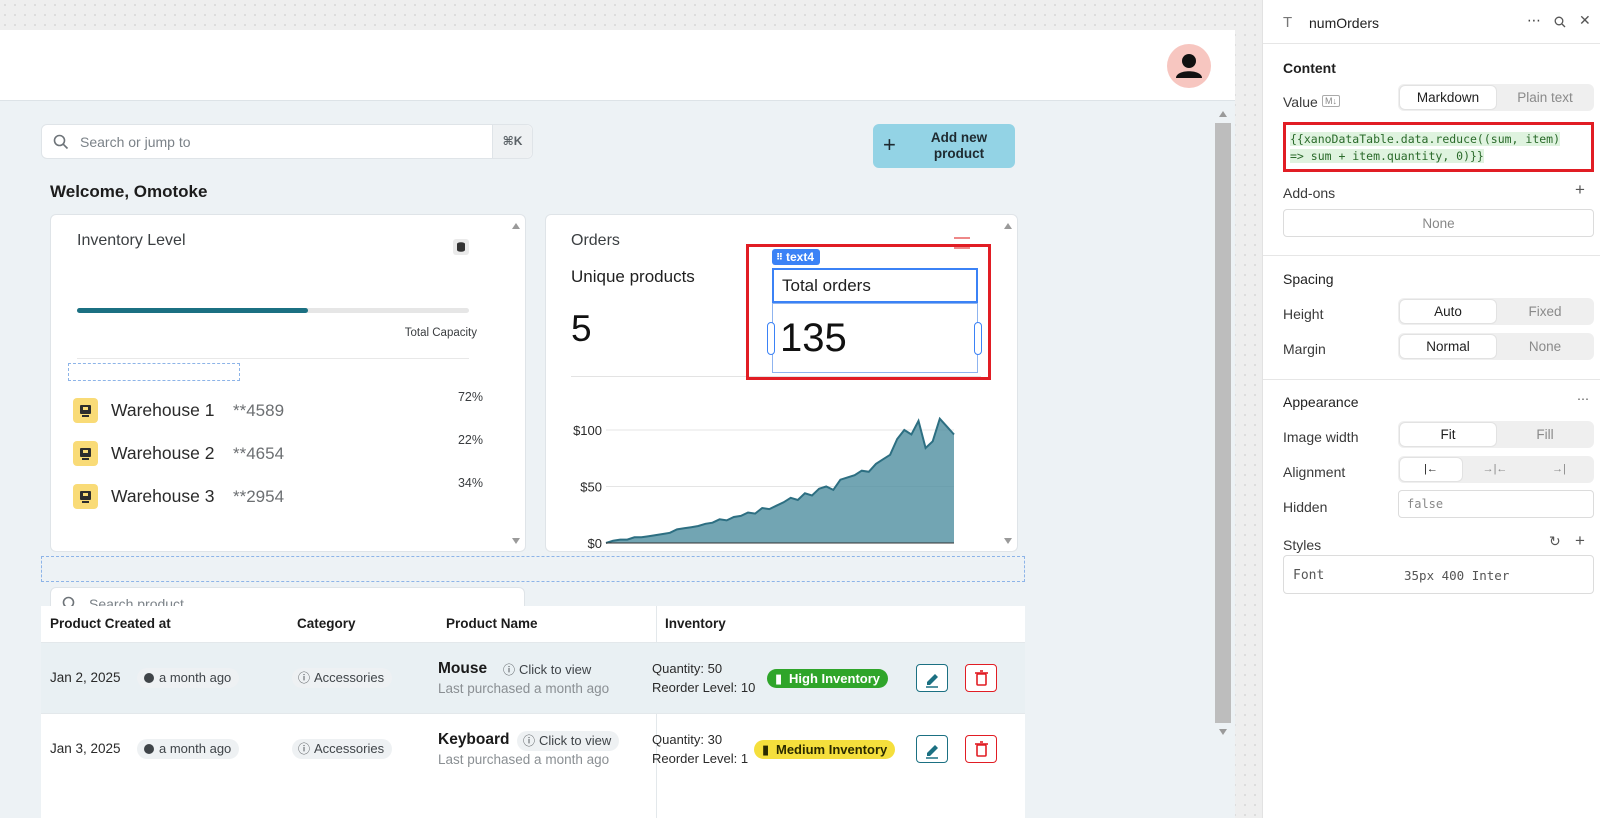 This screenshot has width=1600, height=818. What do you see at coordinates (1303, 314) in the screenshot?
I see `height-label: Height` at bounding box center [1303, 314].